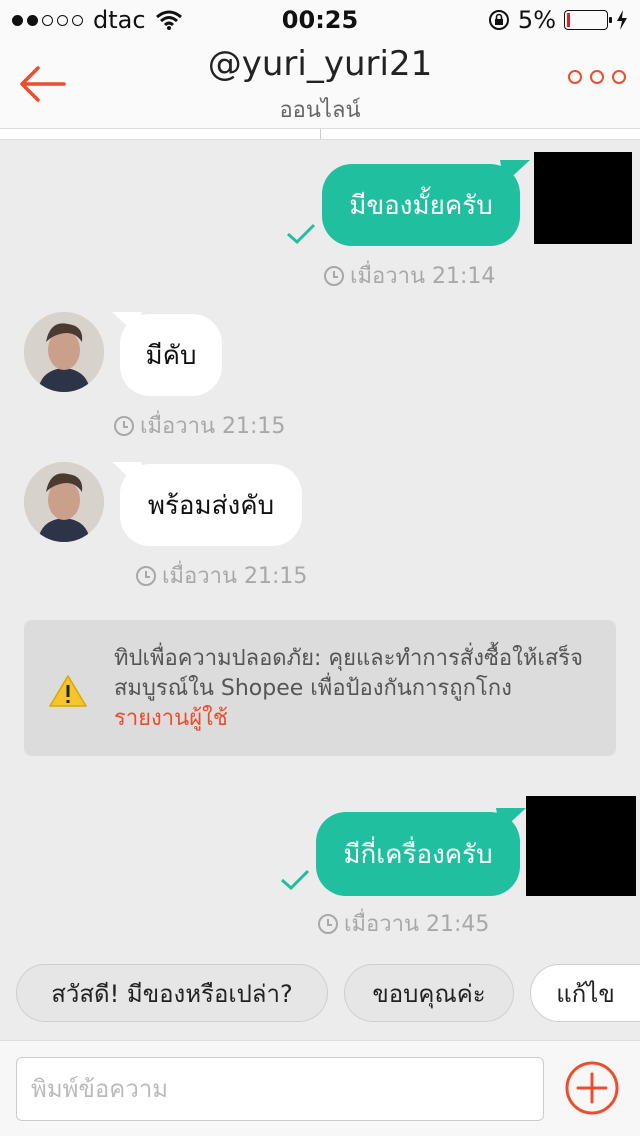 Image resolution: width=640 pixels, height=1136 pixels. I want to click on orientation-lock-icon, so click(498, 20).